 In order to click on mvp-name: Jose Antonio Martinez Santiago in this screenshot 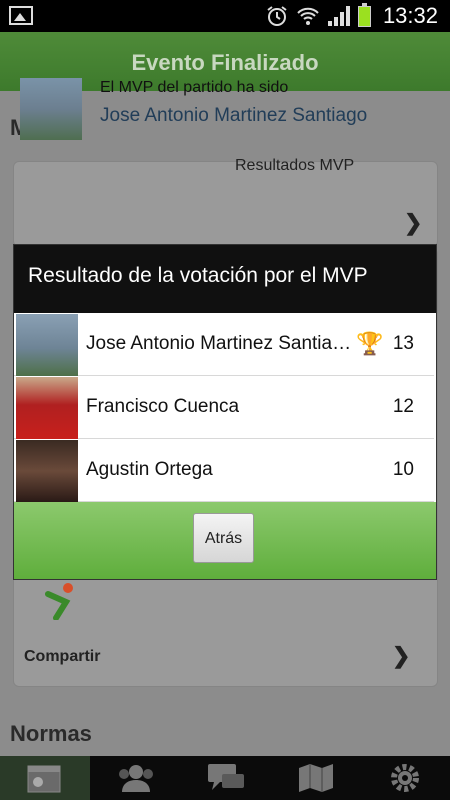, I will do `click(234, 115)`.